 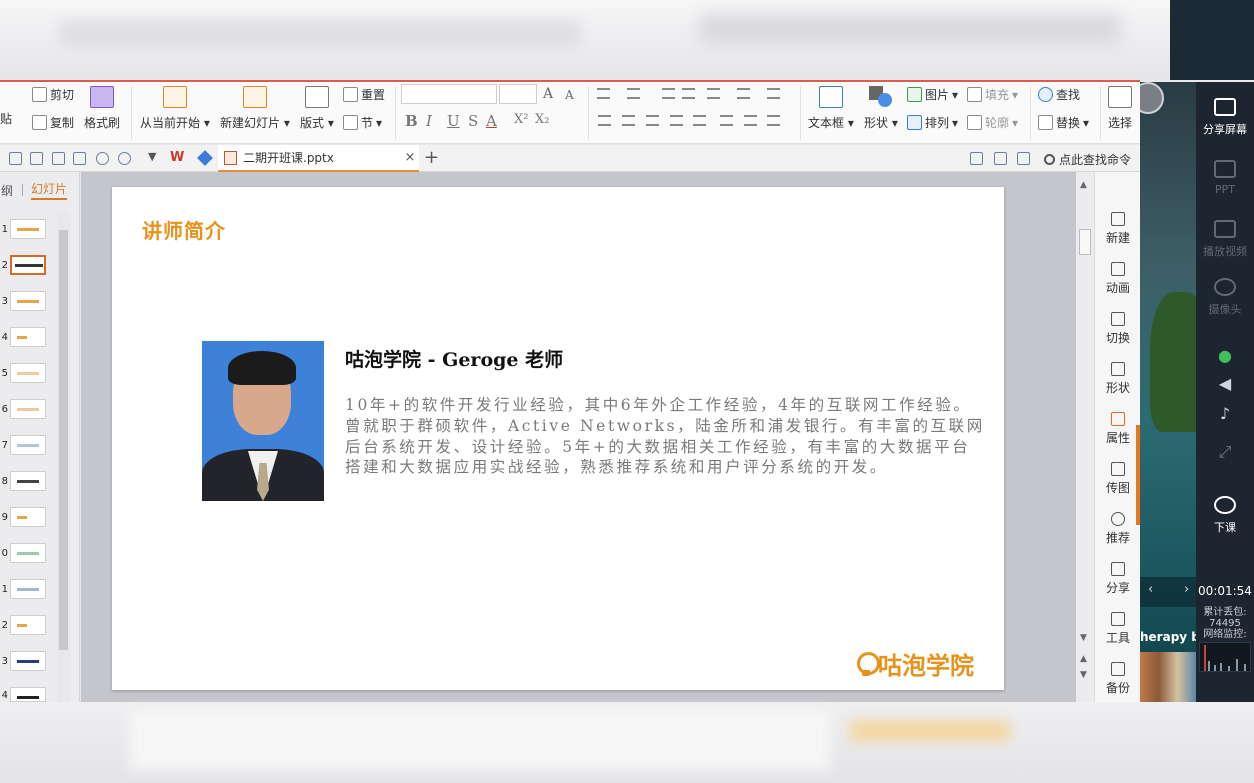 I want to click on document-tab: 二期开班课.pptx ×, so click(x=318, y=158).